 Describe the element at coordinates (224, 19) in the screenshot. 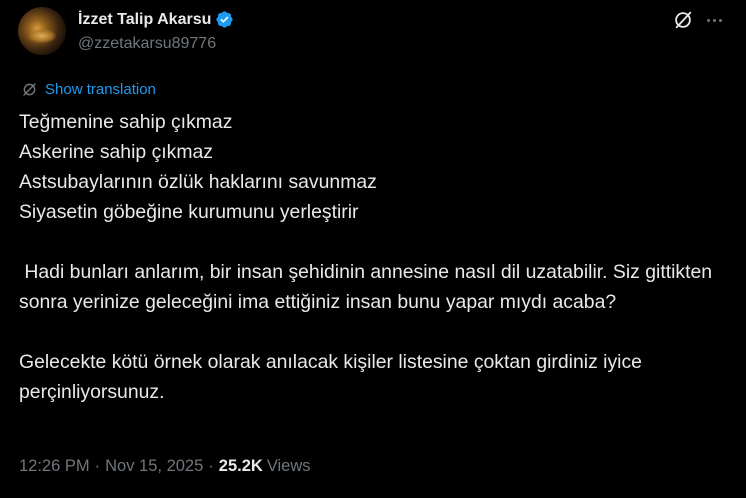

I see `verified-badge-icon` at that location.